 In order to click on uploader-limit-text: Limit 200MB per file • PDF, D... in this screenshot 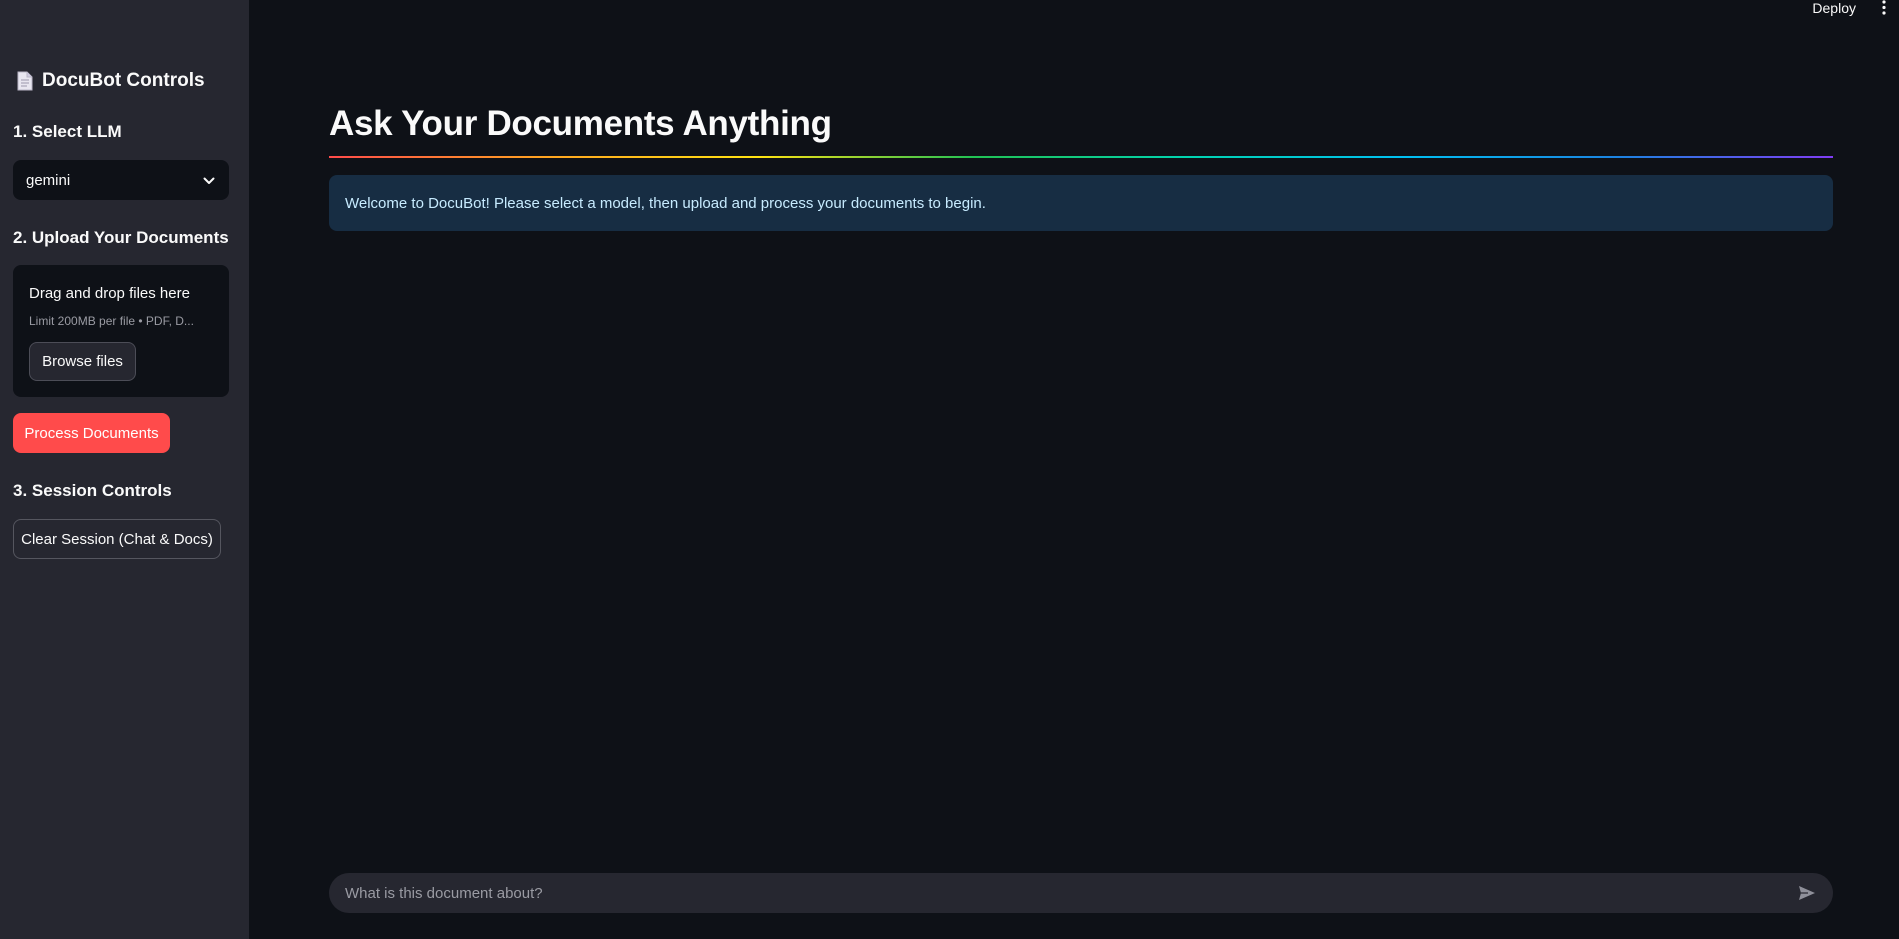, I will do `click(111, 321)`.